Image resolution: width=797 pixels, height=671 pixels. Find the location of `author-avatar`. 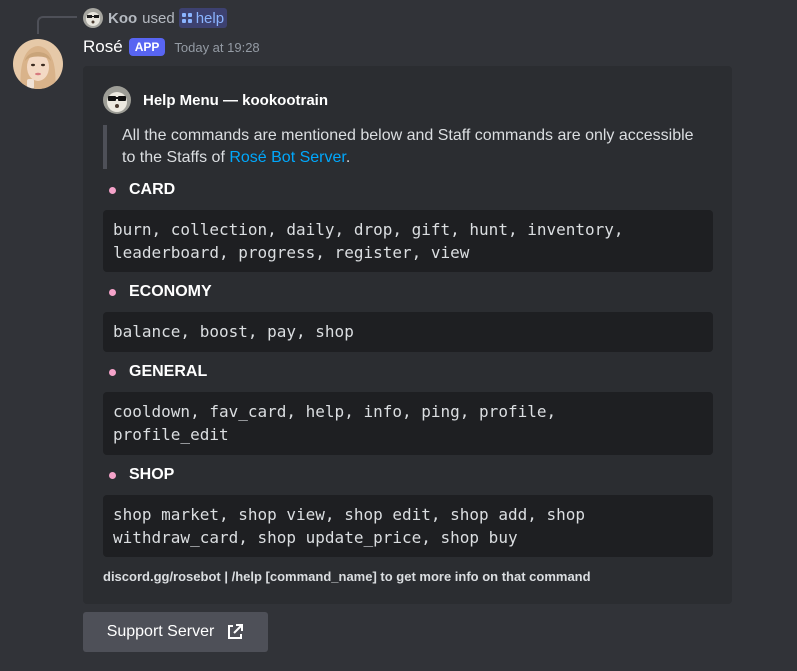

author-avatar is located at coordinates (38, 64).